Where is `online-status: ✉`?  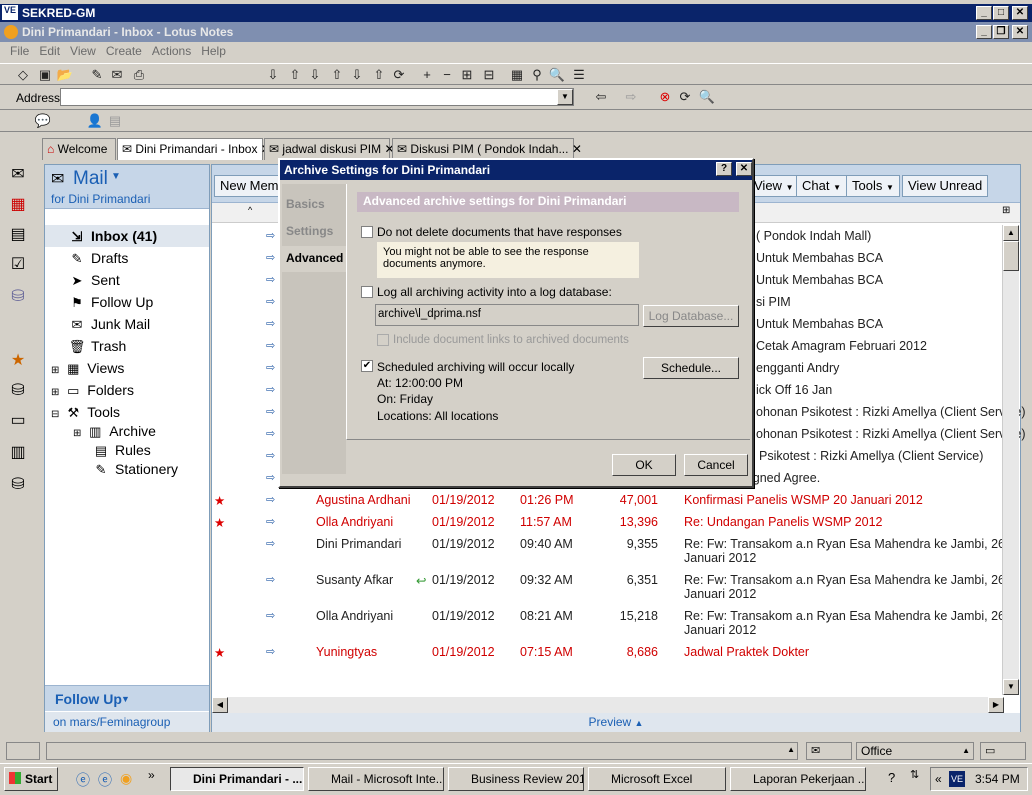
online-status: ✉ is located at coordinates (829, 751).